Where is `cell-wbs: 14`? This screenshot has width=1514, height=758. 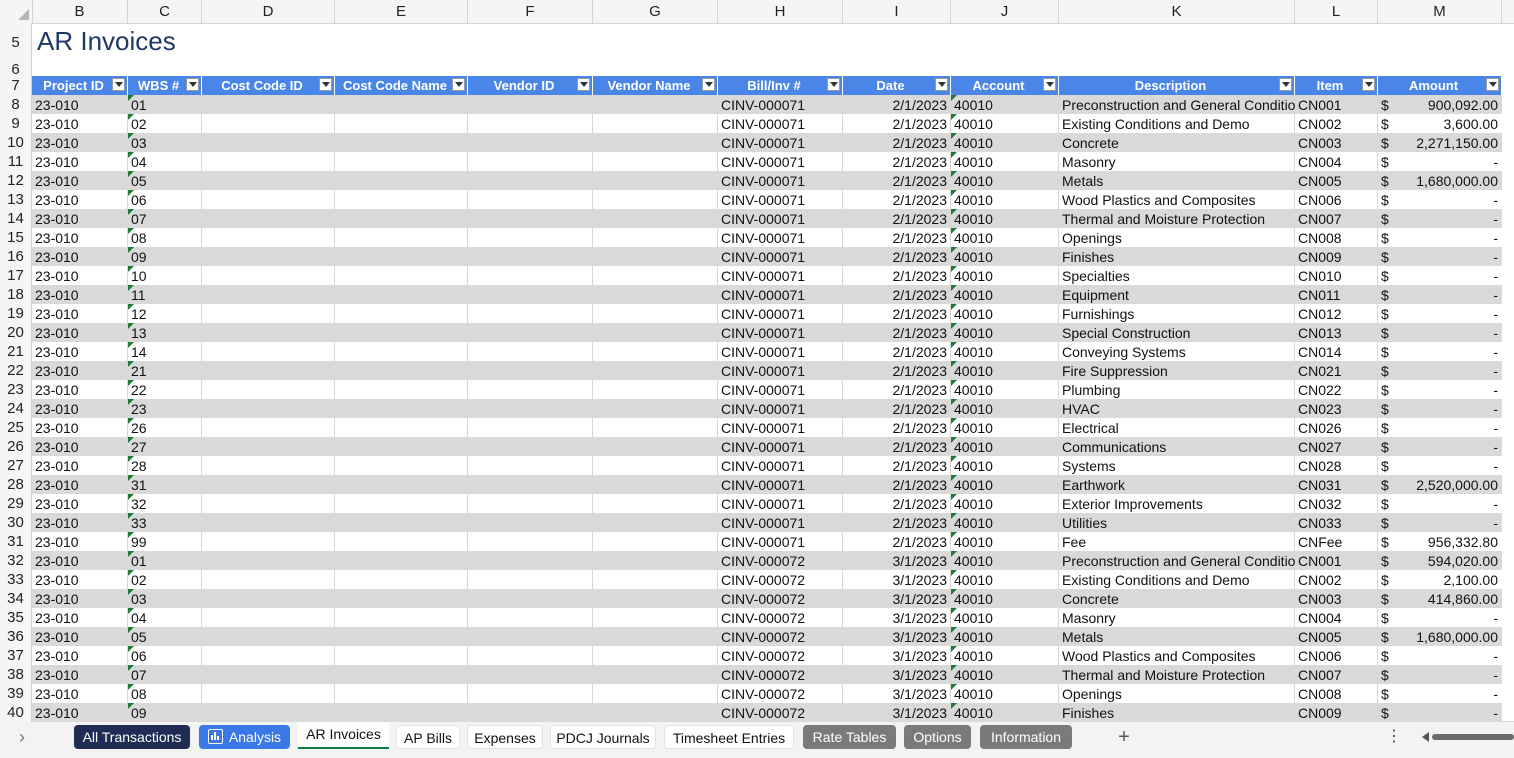
cell-wbs: 14 is located at coordinates (165, 351).